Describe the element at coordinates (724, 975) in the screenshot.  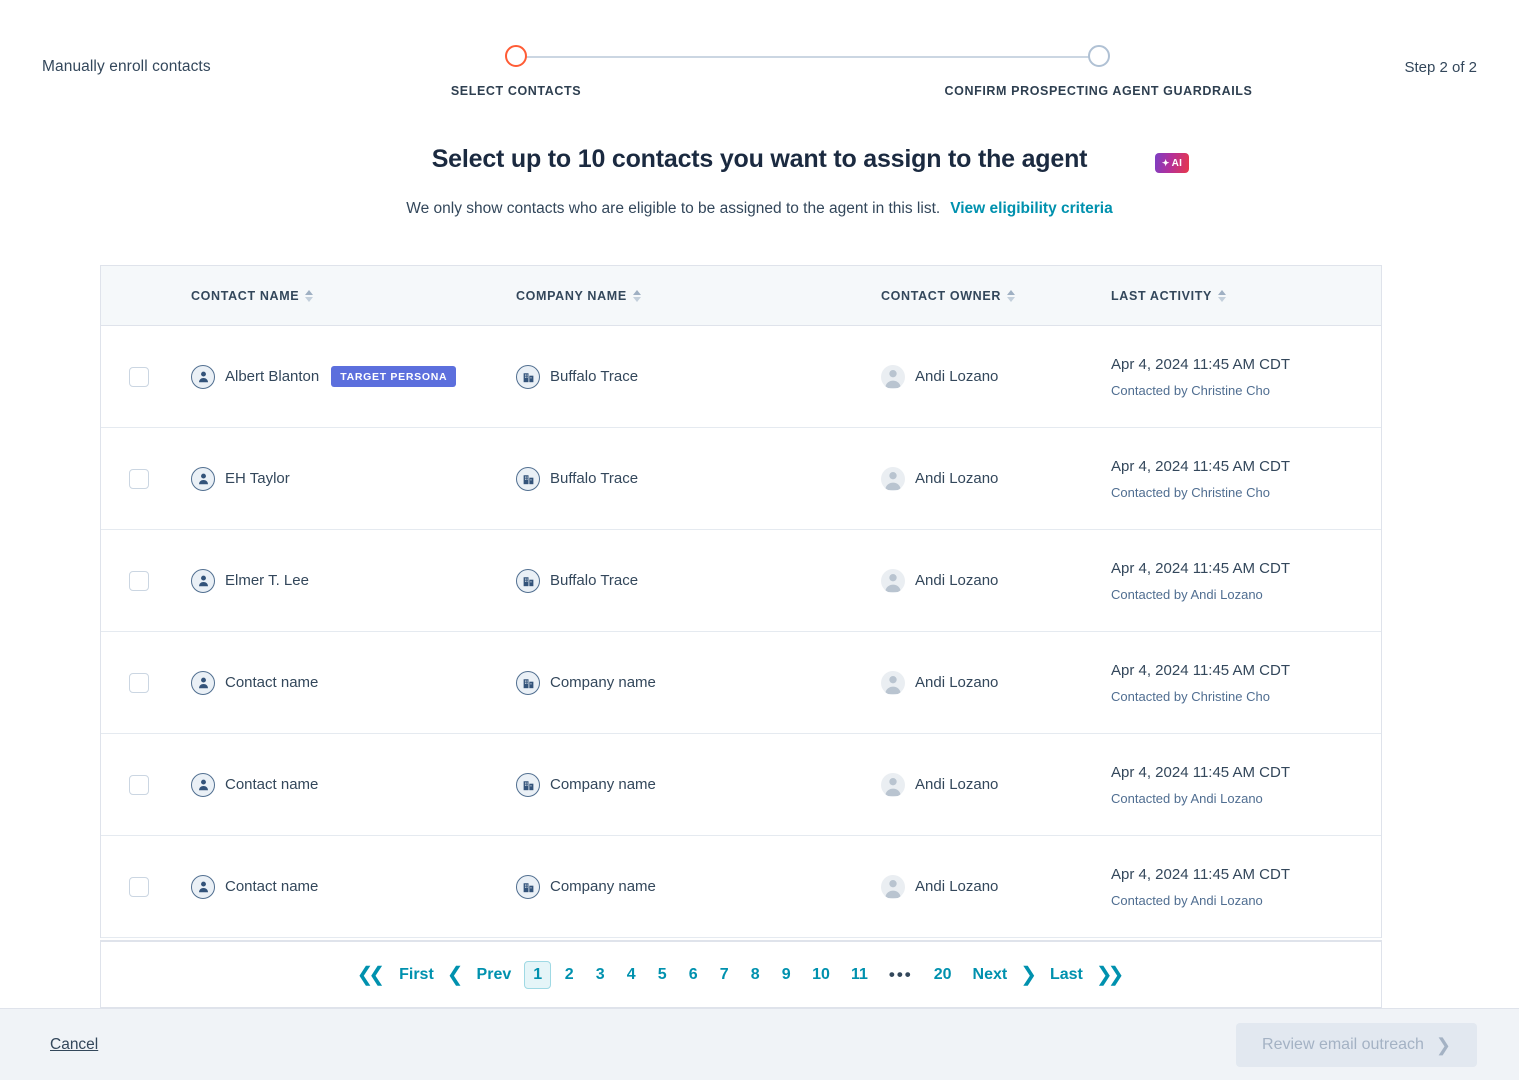
I see `pagination-page-7: 7` at that location.